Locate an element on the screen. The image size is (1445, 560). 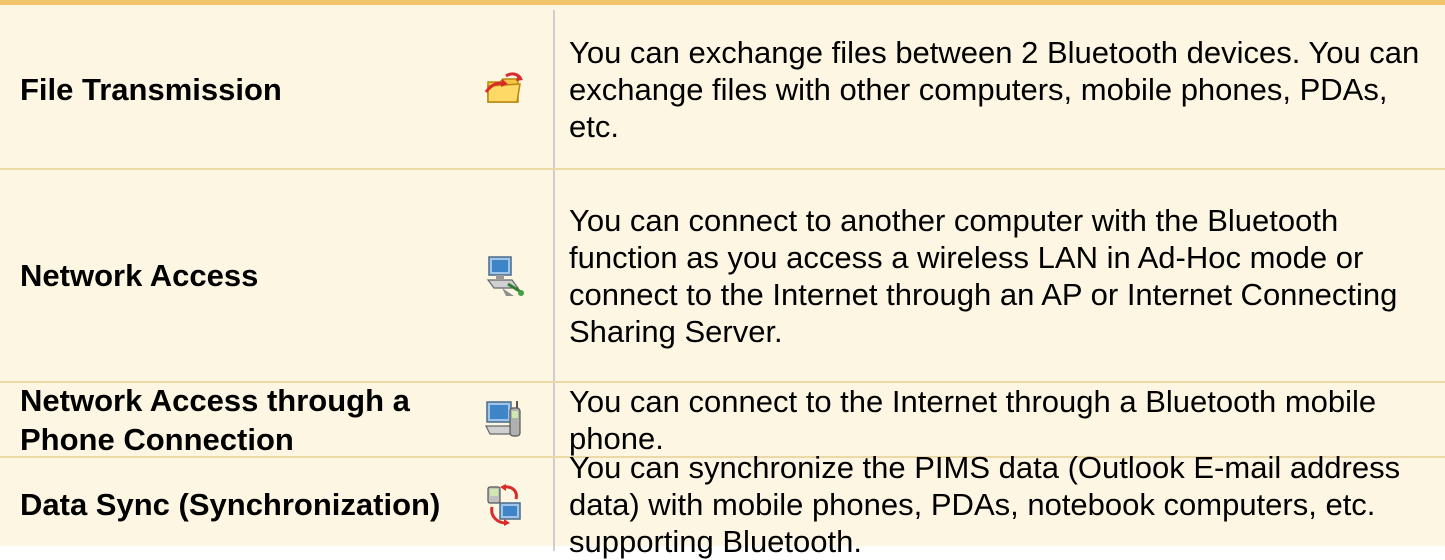
feature-name-cell: Network Access is located at coordinates (227, 275).